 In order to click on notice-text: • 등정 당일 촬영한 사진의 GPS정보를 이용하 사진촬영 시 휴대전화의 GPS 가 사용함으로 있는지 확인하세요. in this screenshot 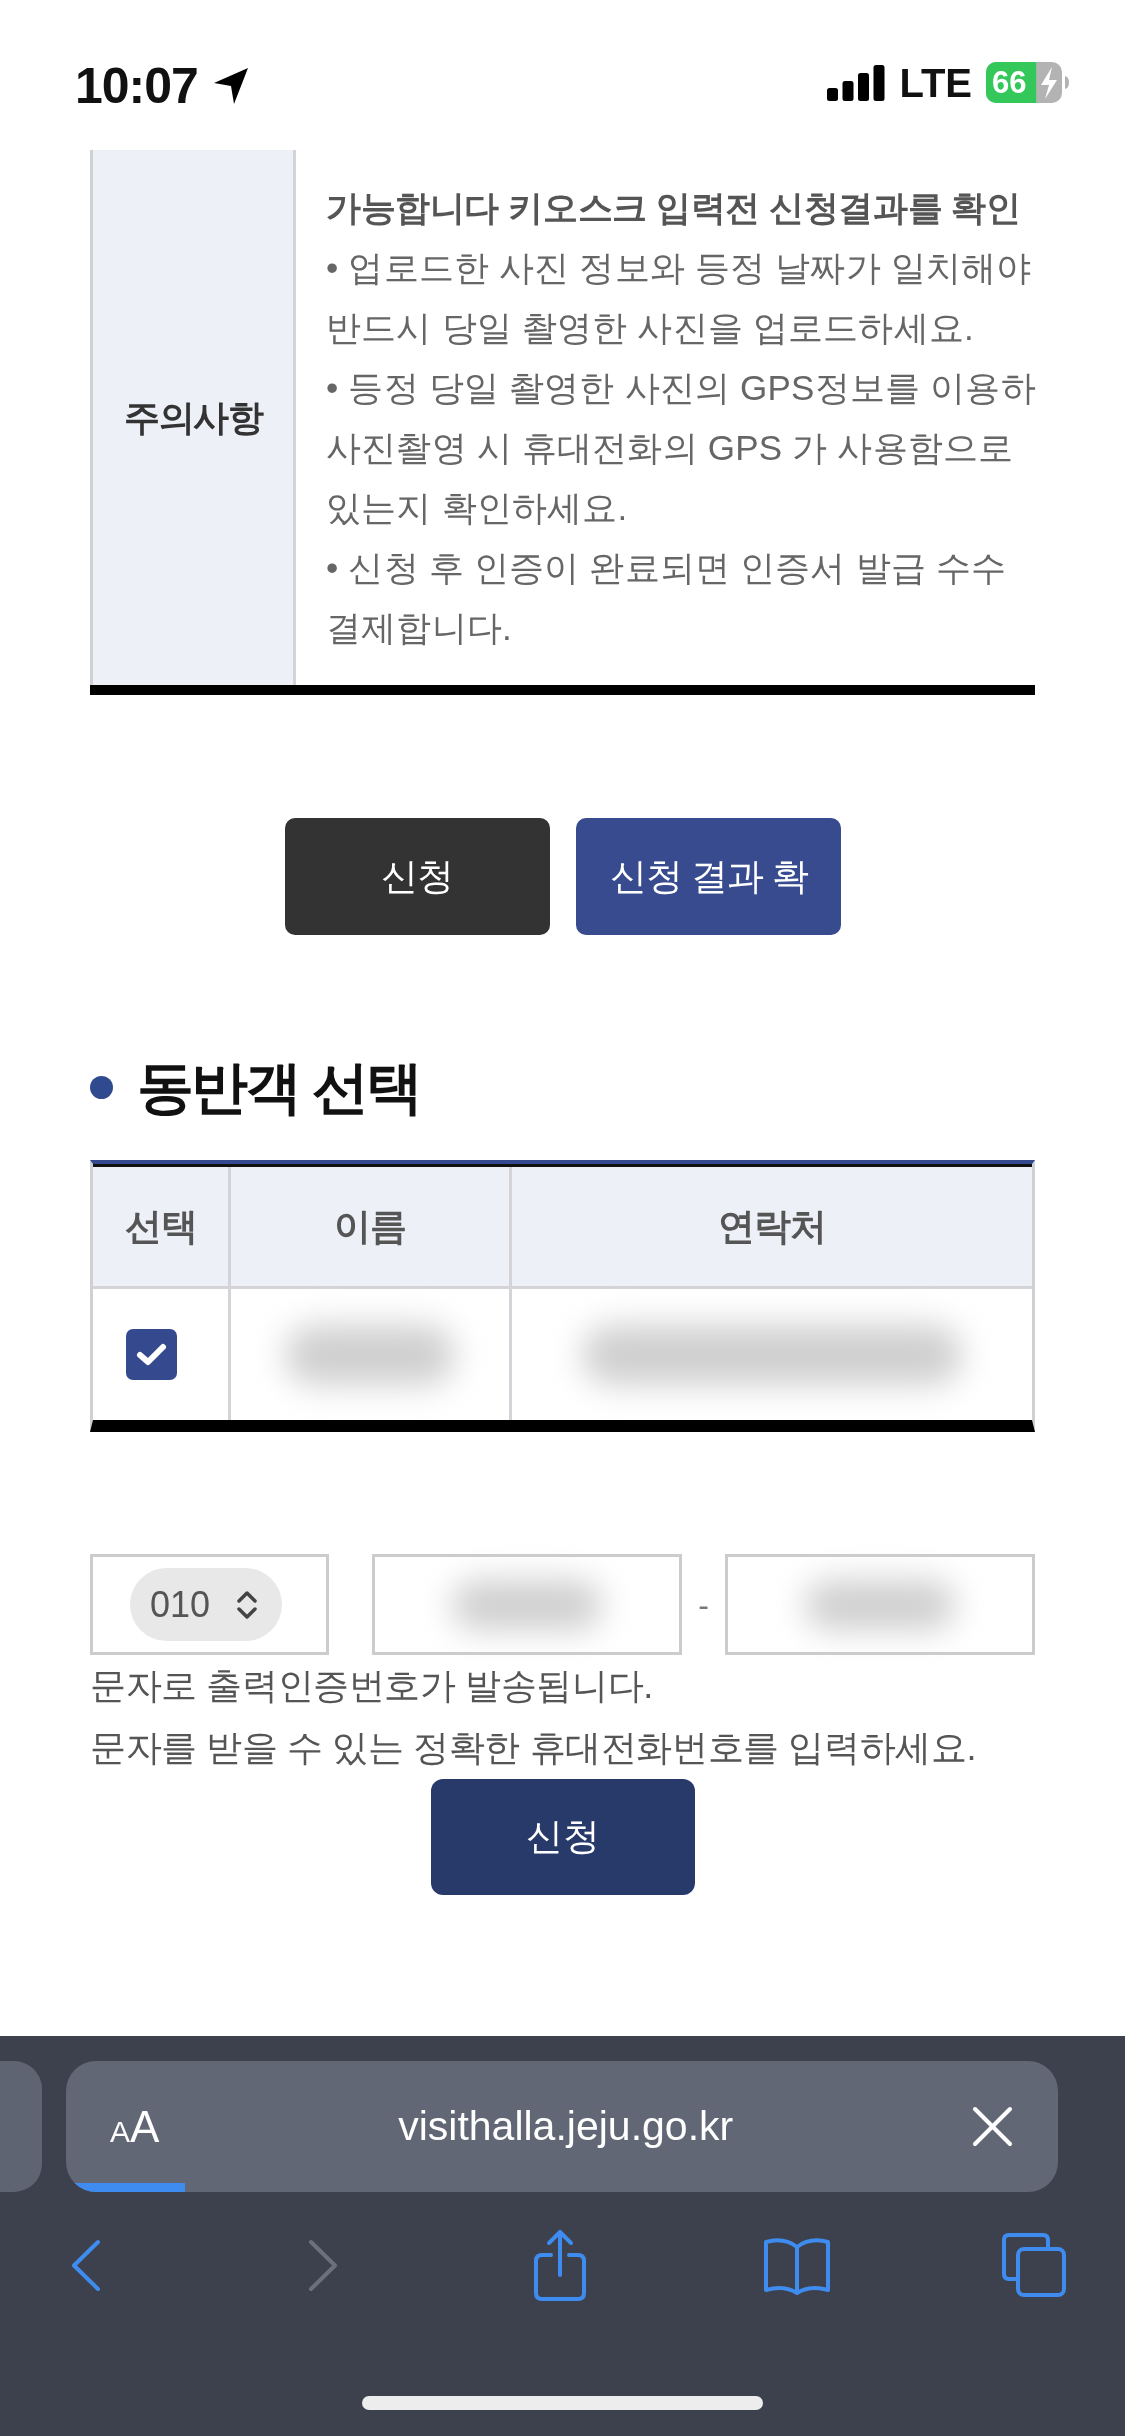, I will do `click(681, 448)`.